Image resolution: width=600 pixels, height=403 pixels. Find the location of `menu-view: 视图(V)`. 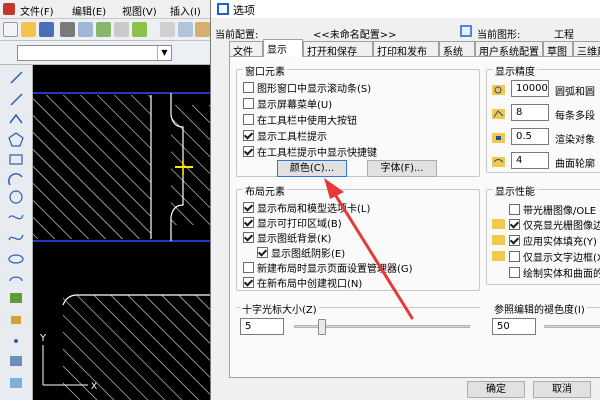

menu-view: 视图(V) is located at coordinates (139, 10).